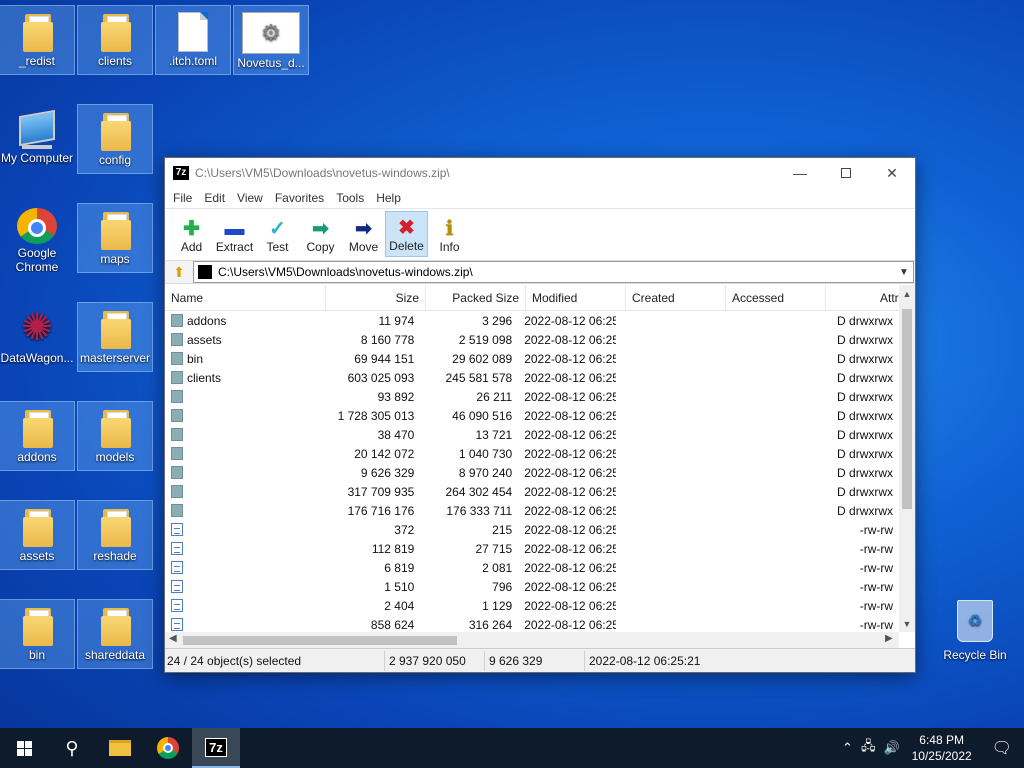 Image resolution: width=1024 pixels, height=768 pixels. What do you see at coordinates (532, 640) in the screenshot?
I see `horizontal-scrollbar: ◀ ▶` at bounding box center [532, 640].